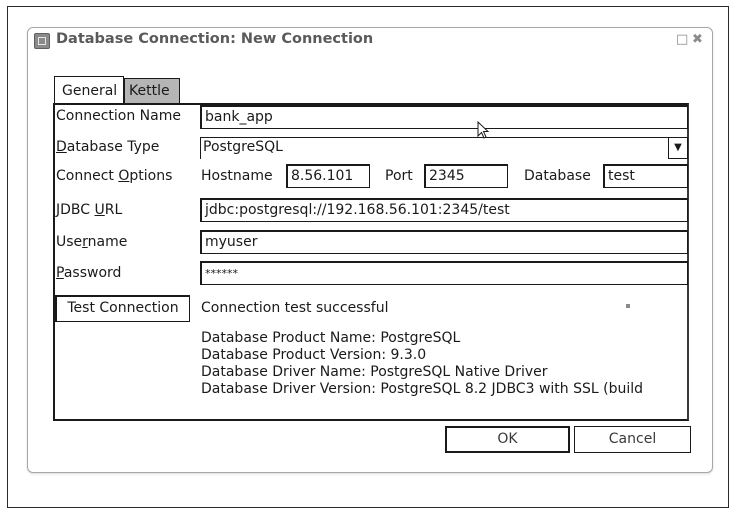 Image resolution: width=739 pixels, height=516 pixels. I want to click on product-name-text: Database Product Name: PostgreSQL, so click(331, 338).